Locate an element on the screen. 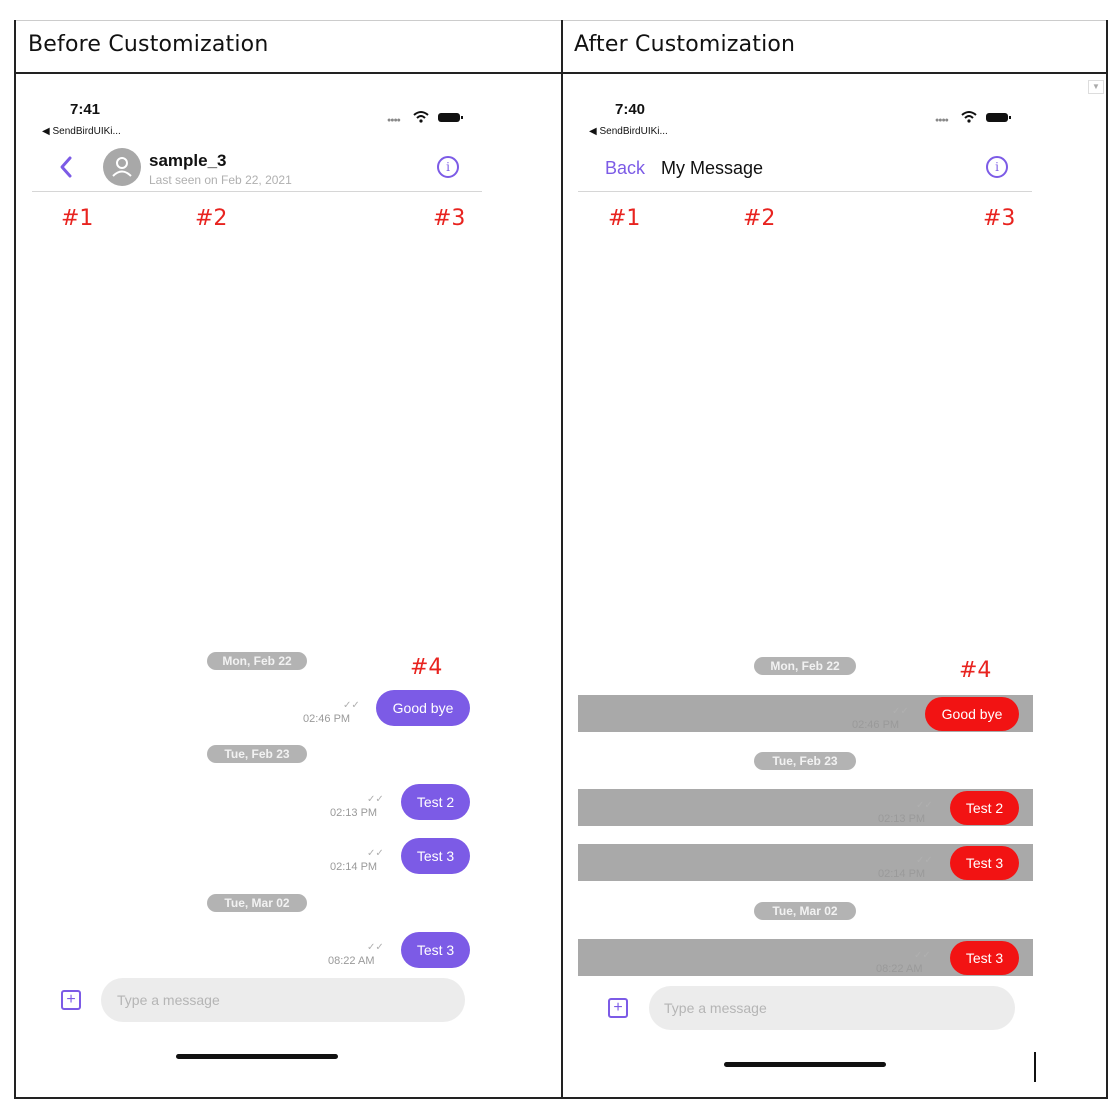  user-icon is located at coordinates (122, 167).